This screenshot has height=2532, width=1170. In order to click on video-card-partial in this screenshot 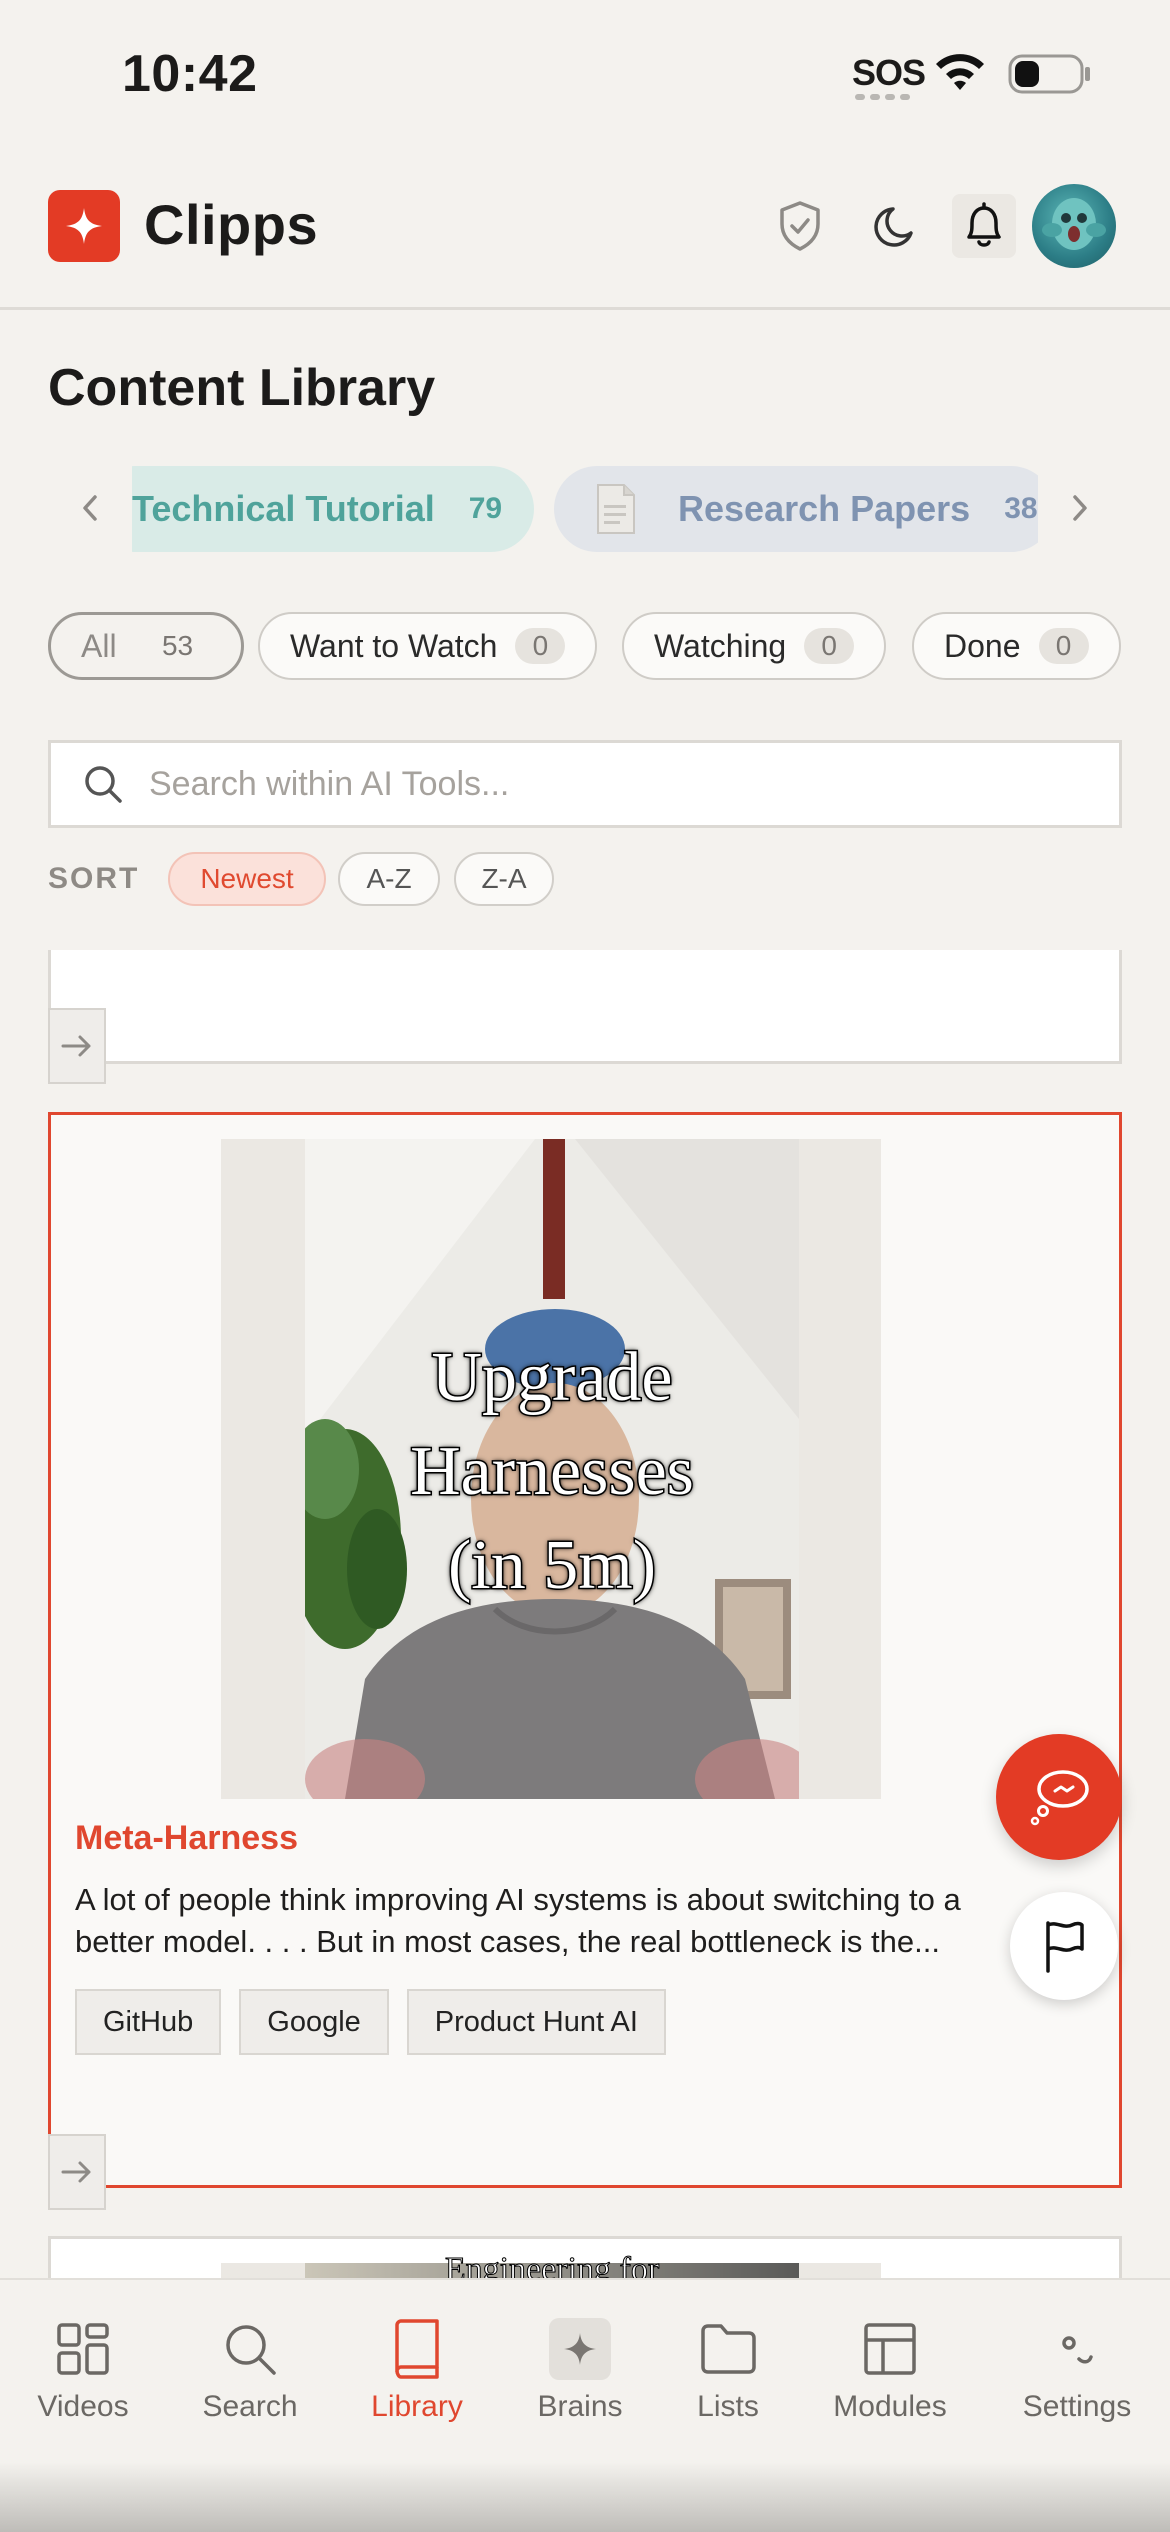, I will do `click(585, 1007)`.